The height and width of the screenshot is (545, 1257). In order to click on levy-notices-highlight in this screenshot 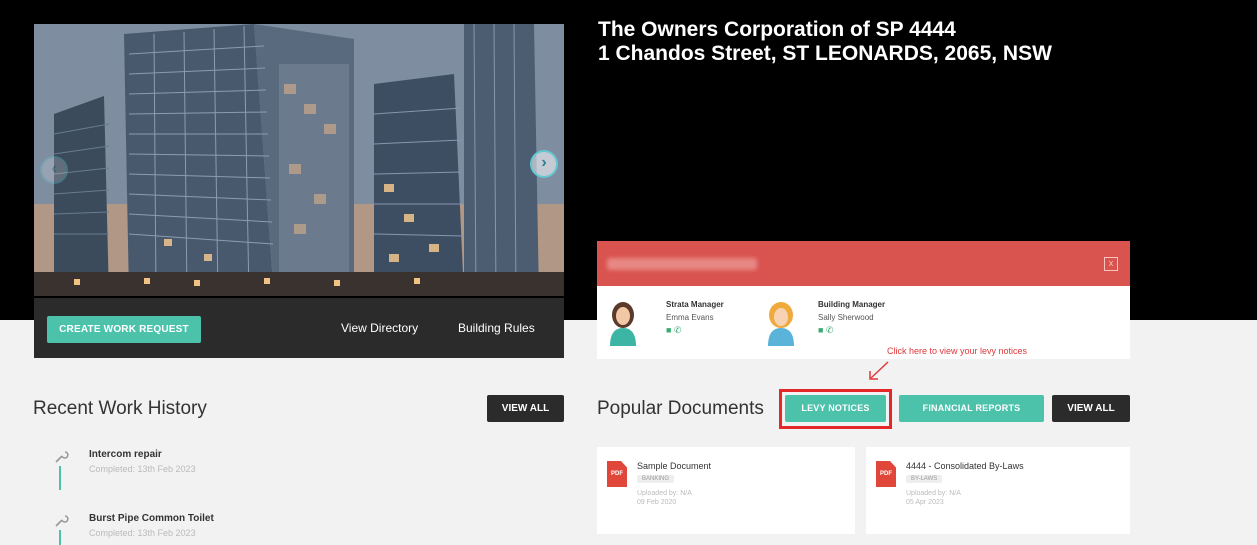, I will do `click(835, 409)`.